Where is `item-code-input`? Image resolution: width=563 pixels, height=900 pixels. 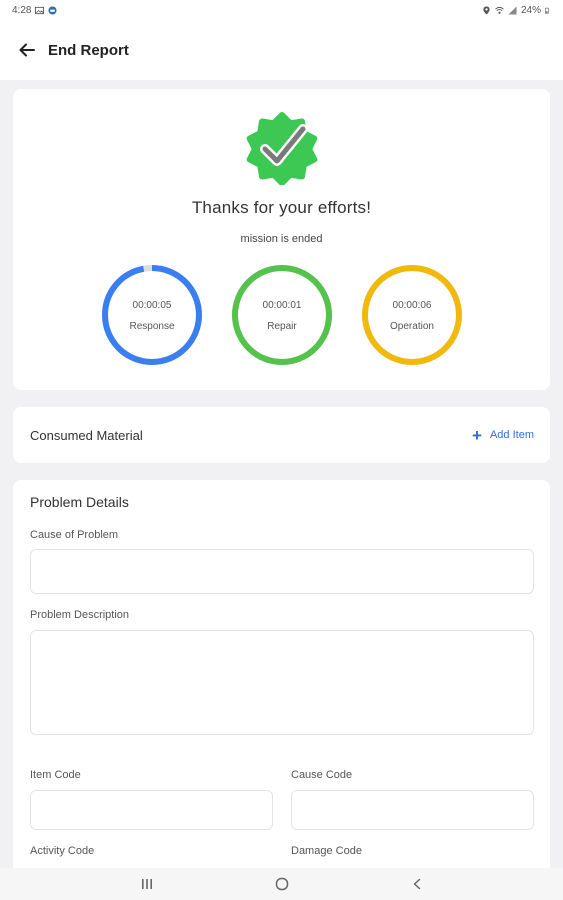
item-code-input is located at coordinates (151, 810).